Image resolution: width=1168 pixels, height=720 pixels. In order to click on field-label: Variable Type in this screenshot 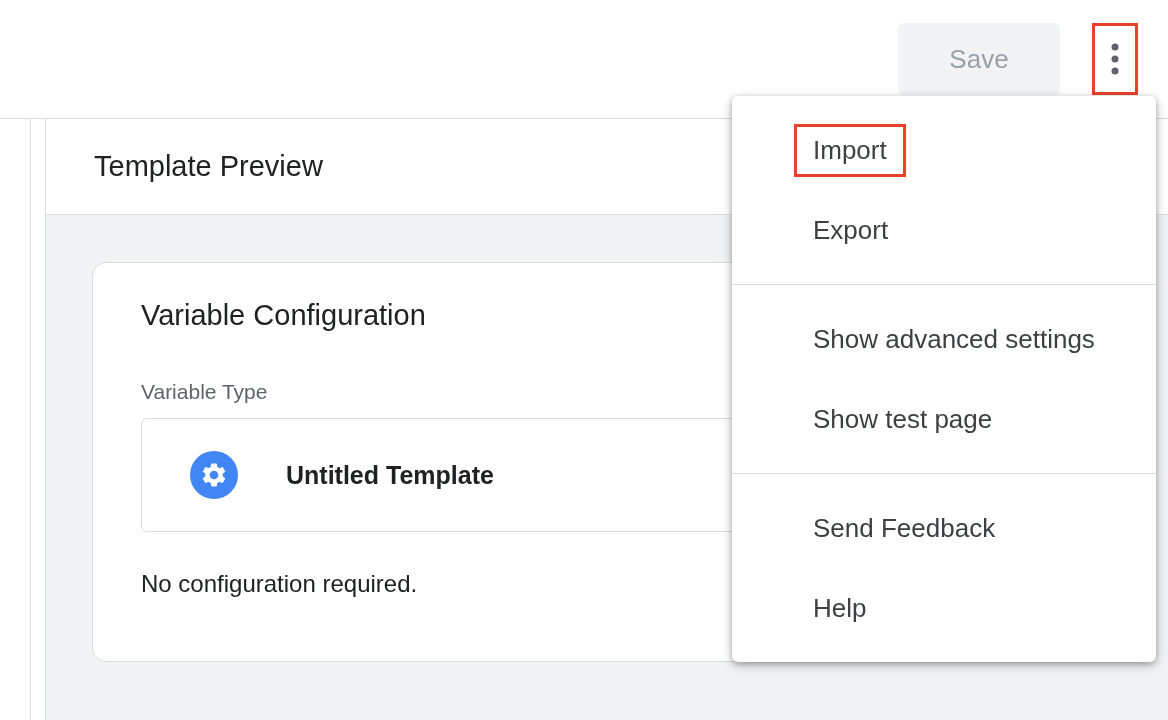, I will do `click(205, 392)`.